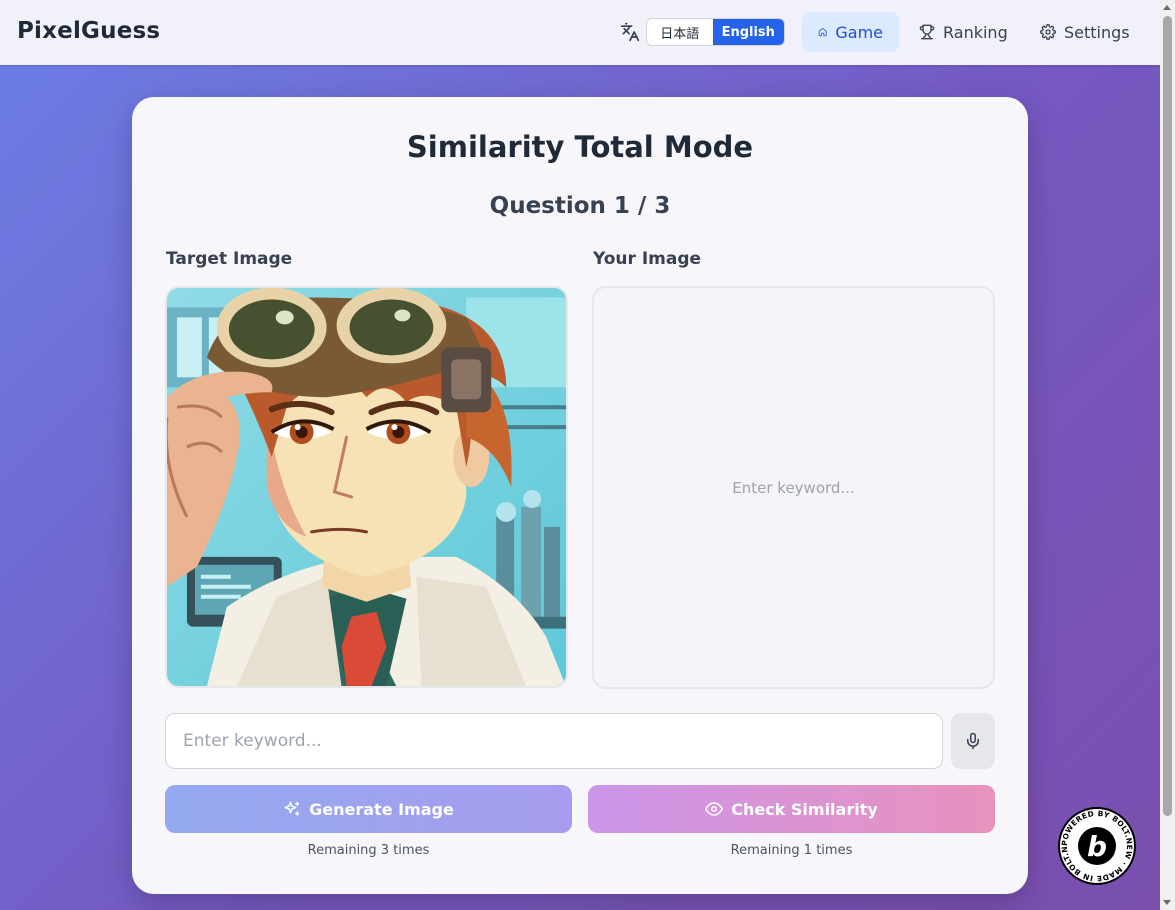 The height and width of the screenshot is (910, 1175). I want to click on nav-game-label: Game, so click(859, 32).